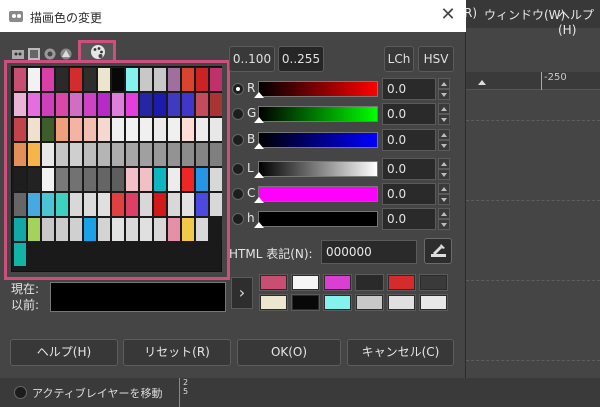 The image size is (600, 407). What do you see at coordinates (20, 392) in the screenshot?
I see `move-layer-radio` at bounding box center [20, 392].